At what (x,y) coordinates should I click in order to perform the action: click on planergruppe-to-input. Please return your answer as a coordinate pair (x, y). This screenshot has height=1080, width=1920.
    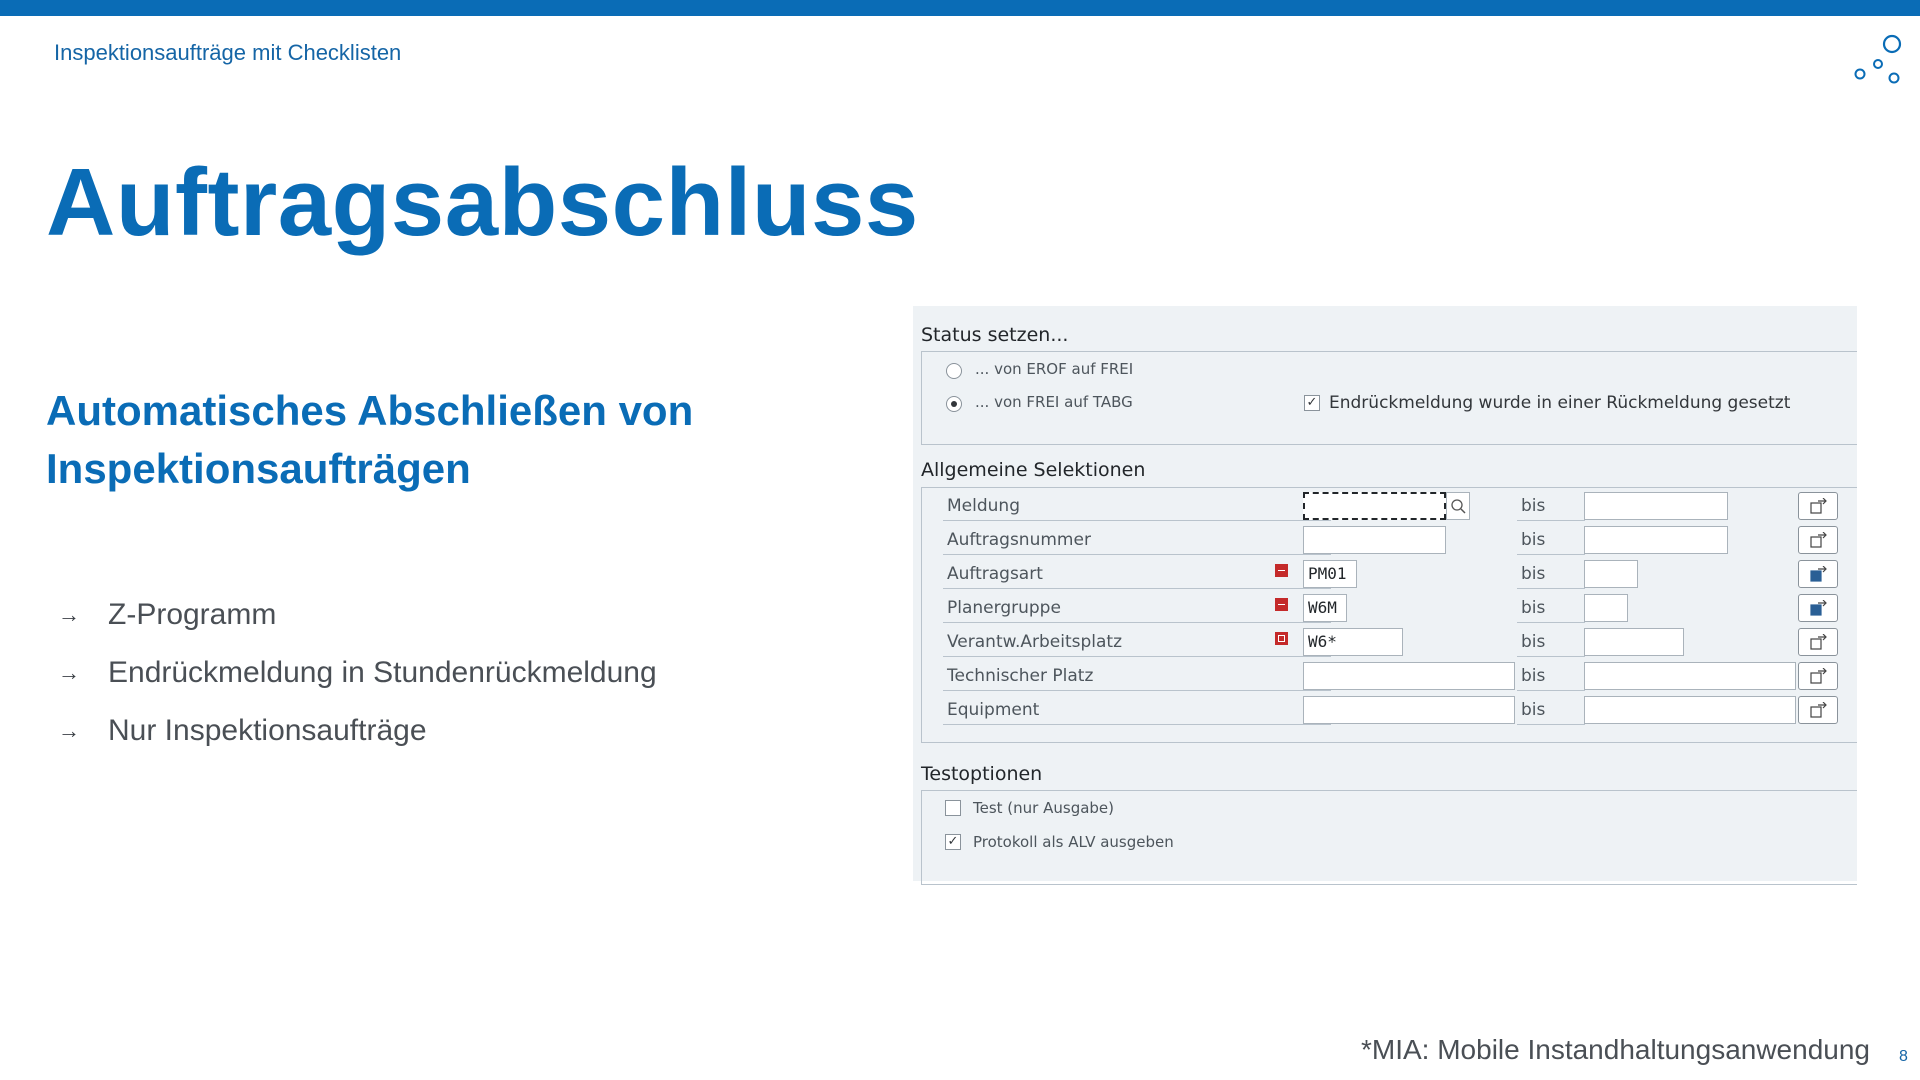
    Looking at the image, I should click on (1606, 608).